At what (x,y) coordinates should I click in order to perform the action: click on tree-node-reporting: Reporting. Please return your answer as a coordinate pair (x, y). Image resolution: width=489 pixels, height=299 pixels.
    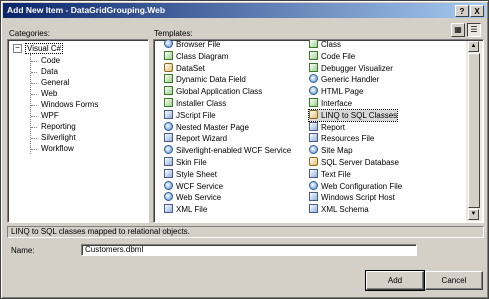
    Looking at the image, I should click on (58, 126).